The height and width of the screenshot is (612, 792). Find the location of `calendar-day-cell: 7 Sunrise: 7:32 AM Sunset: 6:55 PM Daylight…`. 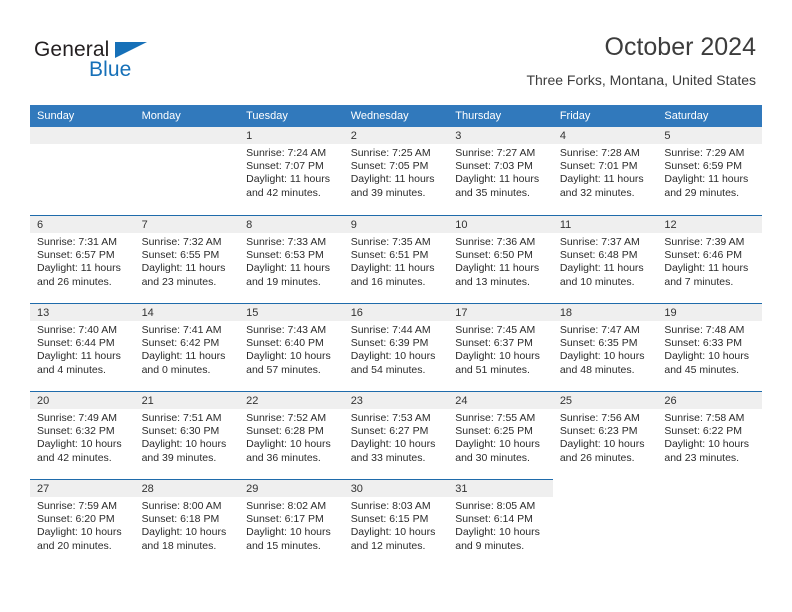

calendar-day-cell: 7 Sunrise: 7:32 AM Sunset: 6:55 PM Daylight… is located at coordinates (187, 259).